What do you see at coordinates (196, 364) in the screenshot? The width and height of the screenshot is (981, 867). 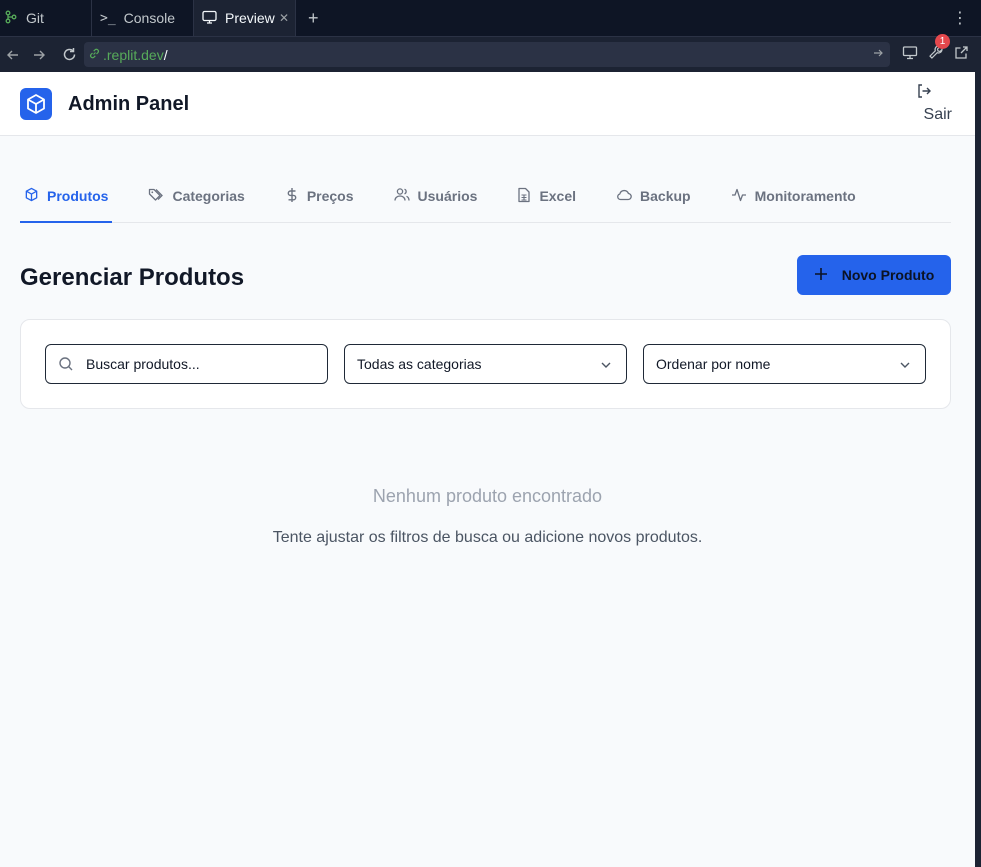 I see `search-input` at bounding box center [196, 364].